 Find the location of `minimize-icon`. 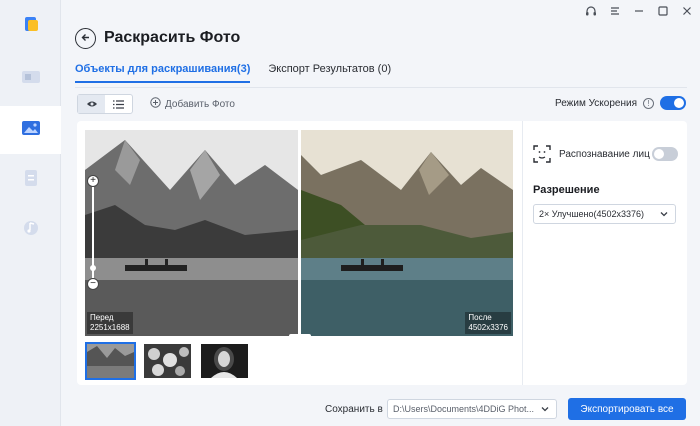

minimize-icon is located at coordinates (639, 11).